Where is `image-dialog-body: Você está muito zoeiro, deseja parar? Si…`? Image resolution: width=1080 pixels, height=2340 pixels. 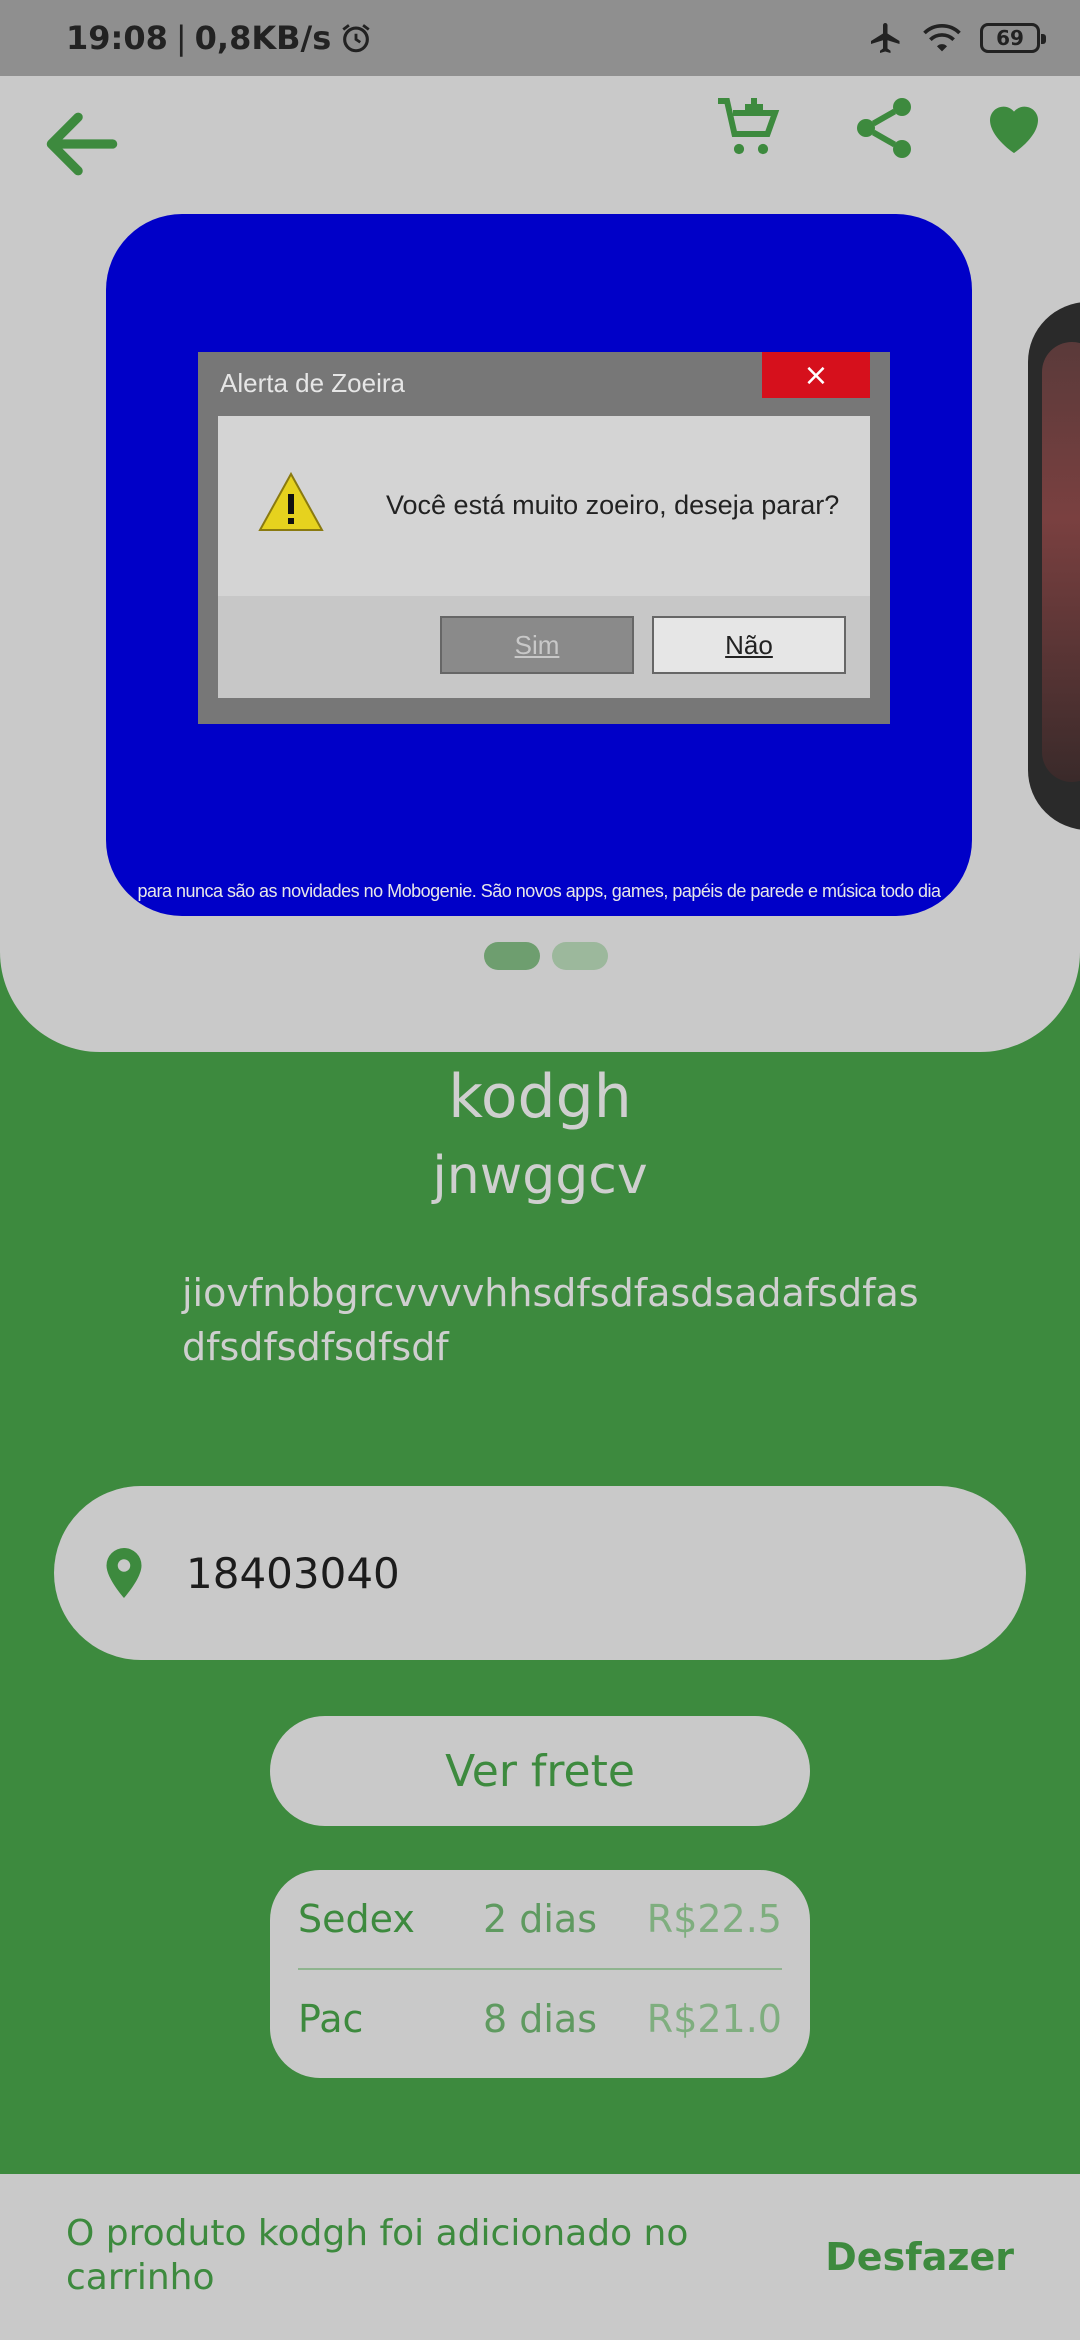 image-dialog-body: Você está muito zoeiro, deseja parar? Si… is located at coordinates (544, 557).